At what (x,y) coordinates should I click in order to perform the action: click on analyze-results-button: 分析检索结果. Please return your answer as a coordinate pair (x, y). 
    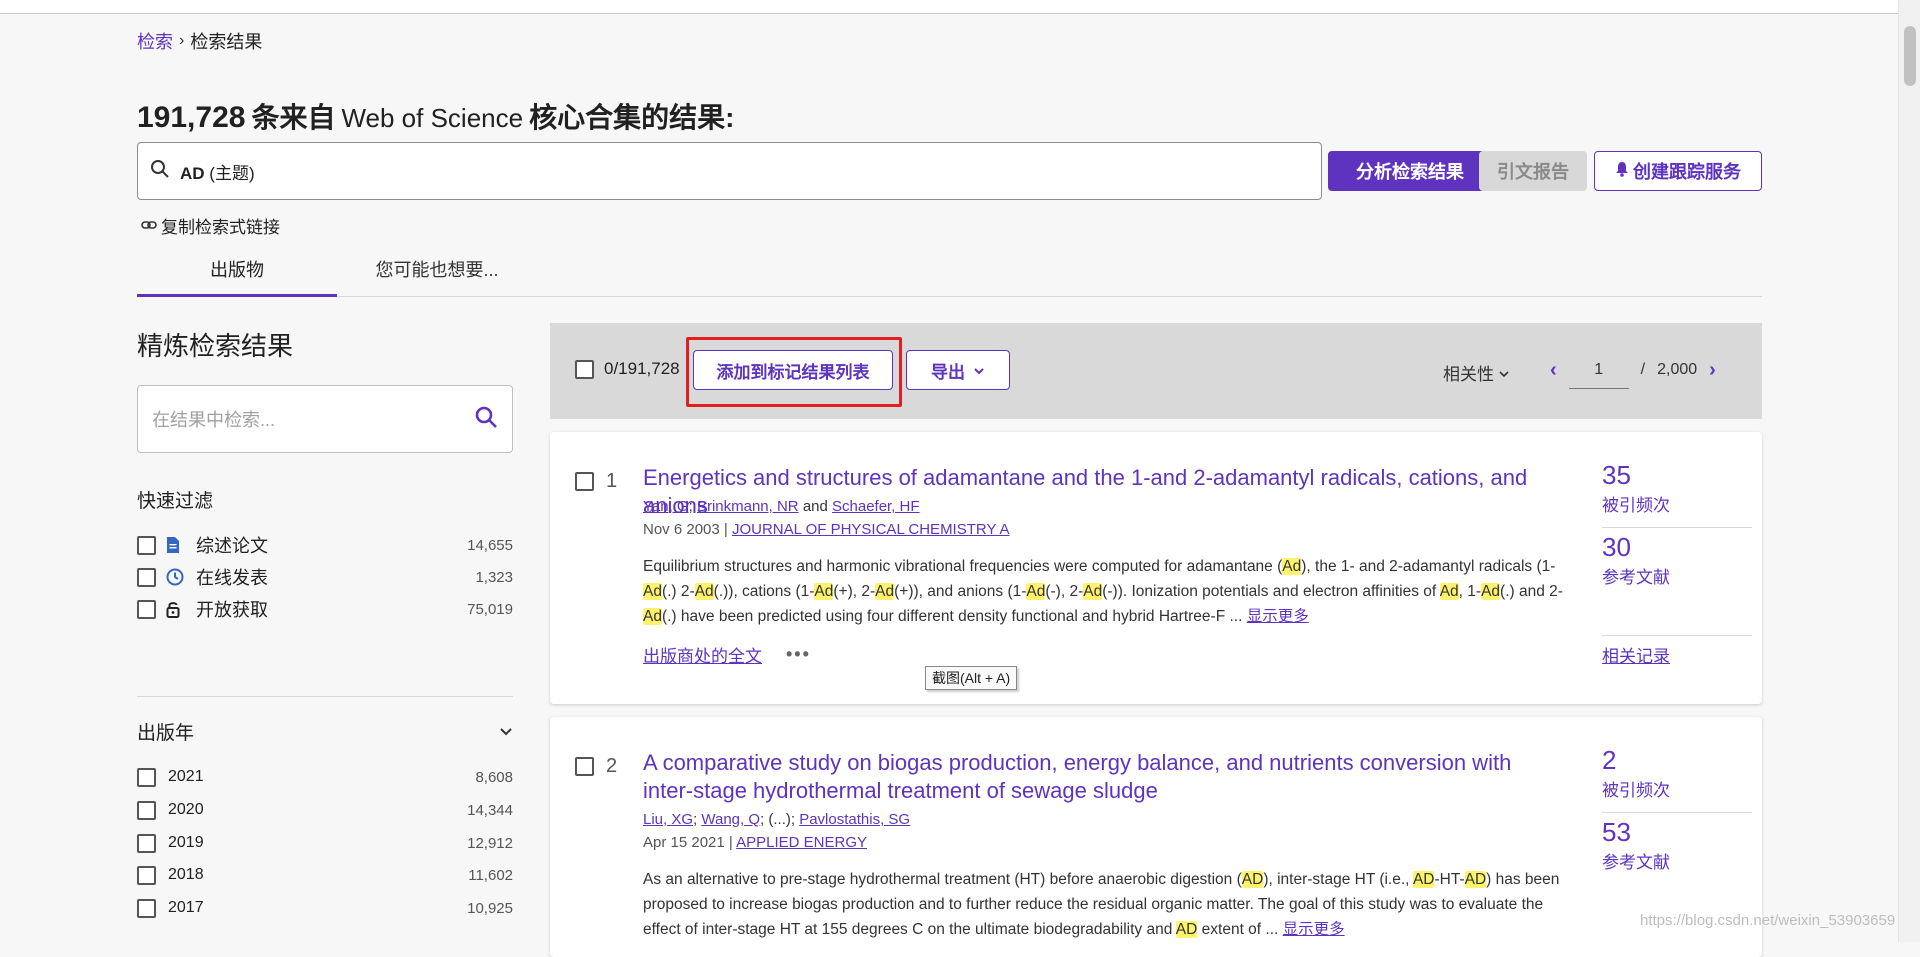
    Looking at the image, I should click on (1410, 171).